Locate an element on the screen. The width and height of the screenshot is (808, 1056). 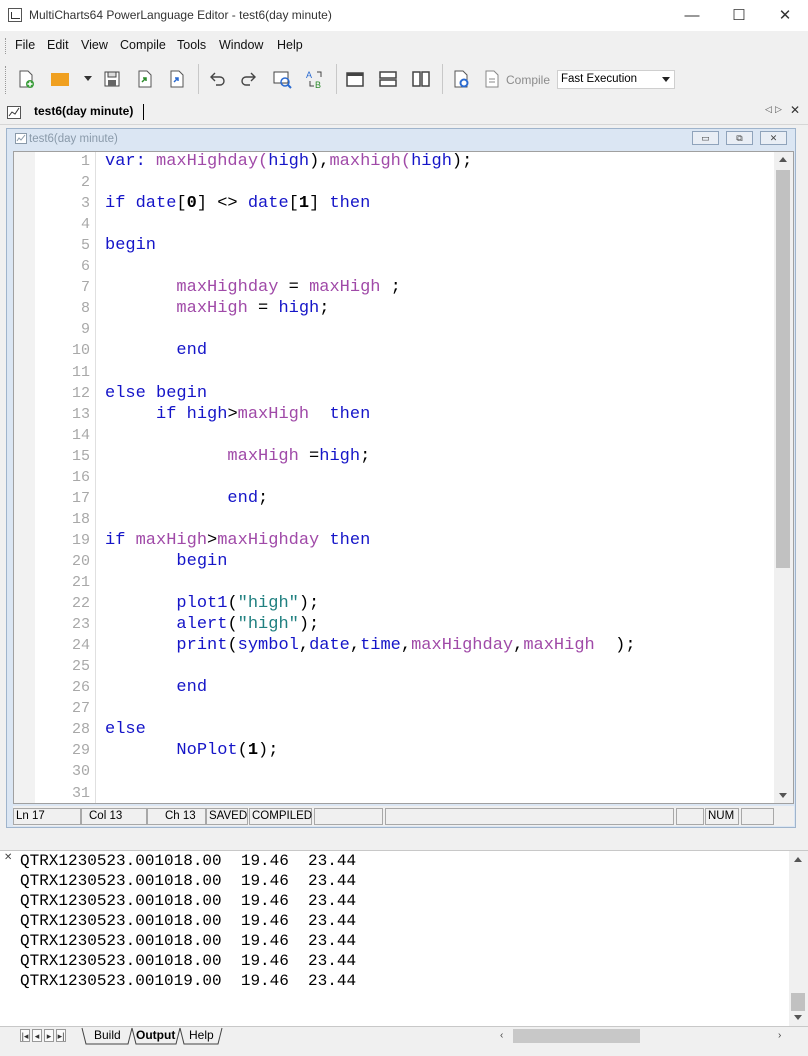
cascade-windows-icon is located at coordinates (355, 79).